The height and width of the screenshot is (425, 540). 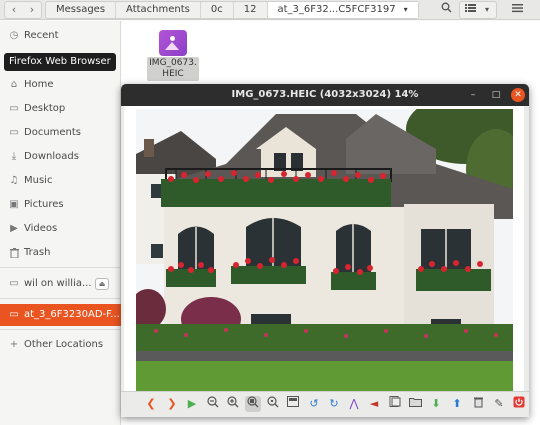 I want to click on hamburger-menu-icon, so click(x=517, y=8).